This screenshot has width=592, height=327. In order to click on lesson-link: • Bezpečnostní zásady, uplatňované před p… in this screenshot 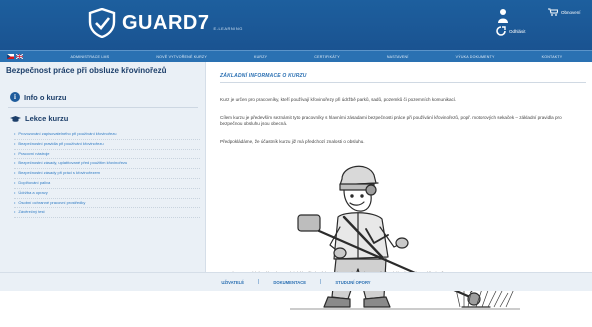, I will do `click(107, 164)`.